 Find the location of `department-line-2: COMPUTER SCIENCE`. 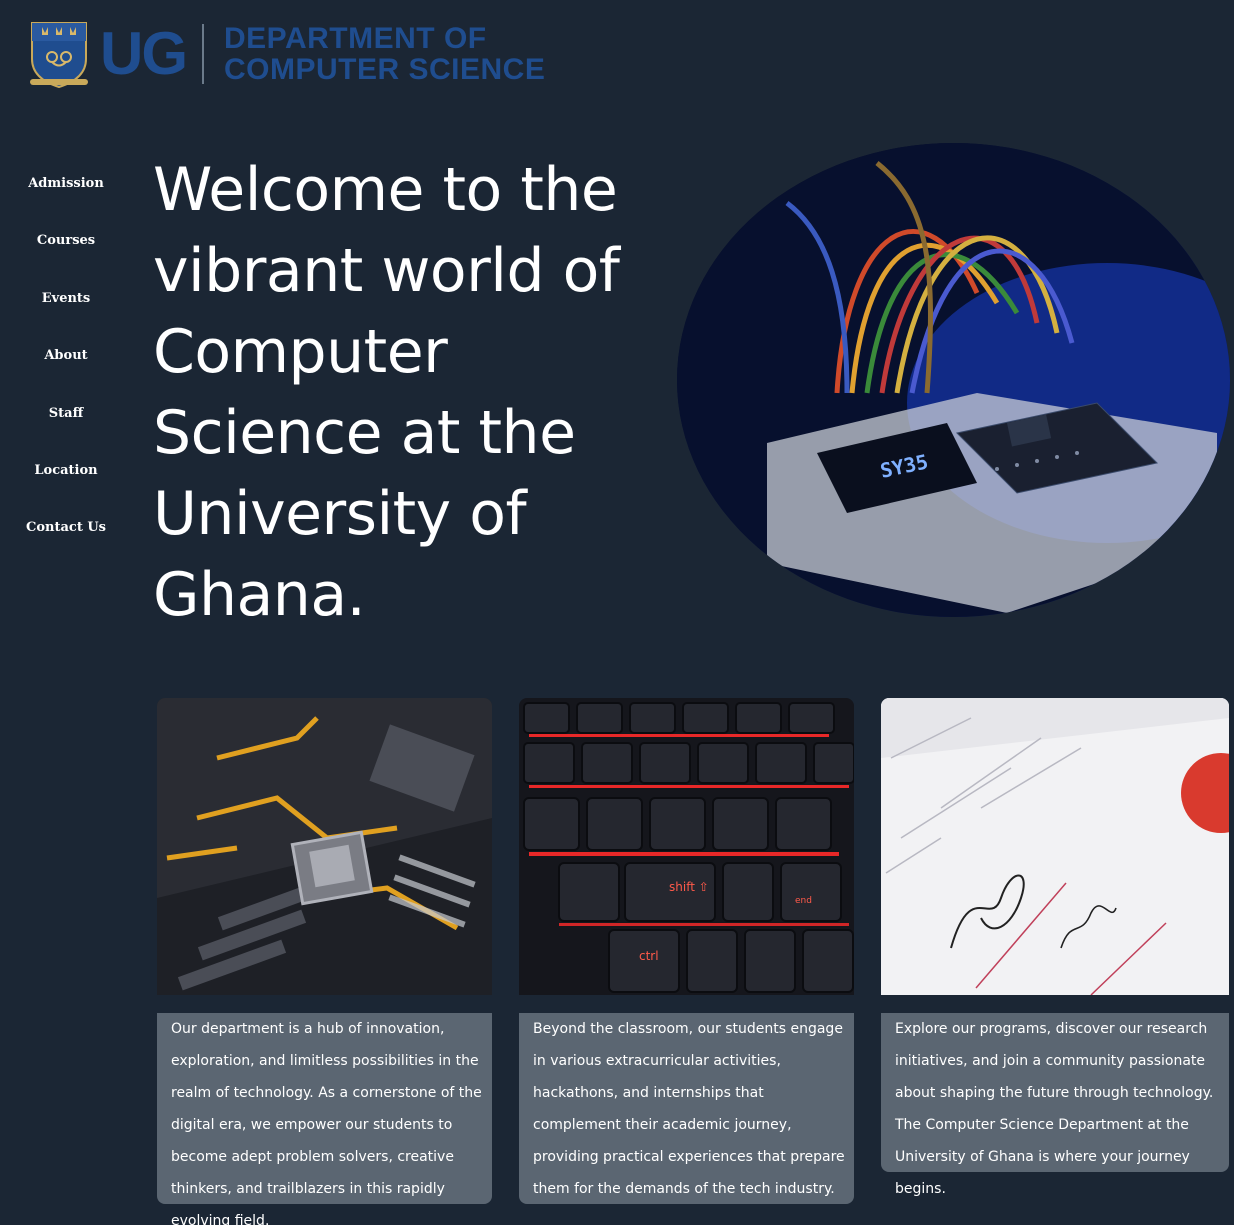

department-line-2: COMPUTER SCIENCE is located at coordinates (385, 69).